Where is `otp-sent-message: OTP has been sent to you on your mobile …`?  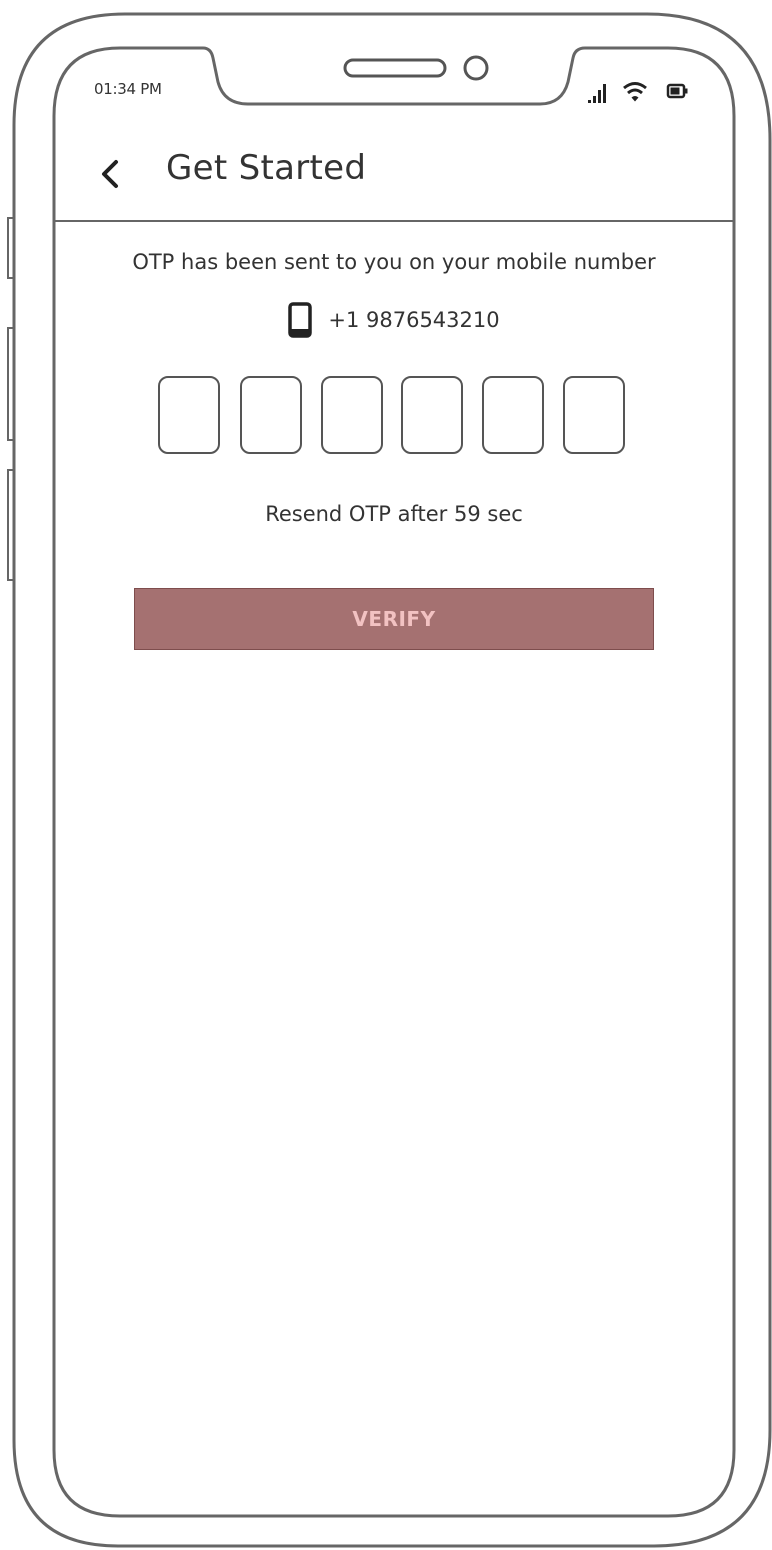
otp-sent-message: OTP has been sent to you on your mobile … is located at coordinates (394, 262).